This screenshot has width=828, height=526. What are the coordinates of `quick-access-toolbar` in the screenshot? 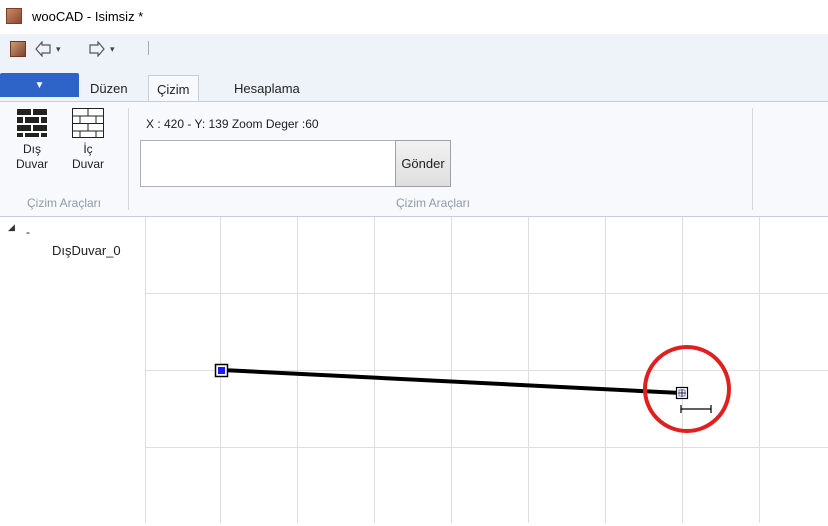 It's located at (414, 49).